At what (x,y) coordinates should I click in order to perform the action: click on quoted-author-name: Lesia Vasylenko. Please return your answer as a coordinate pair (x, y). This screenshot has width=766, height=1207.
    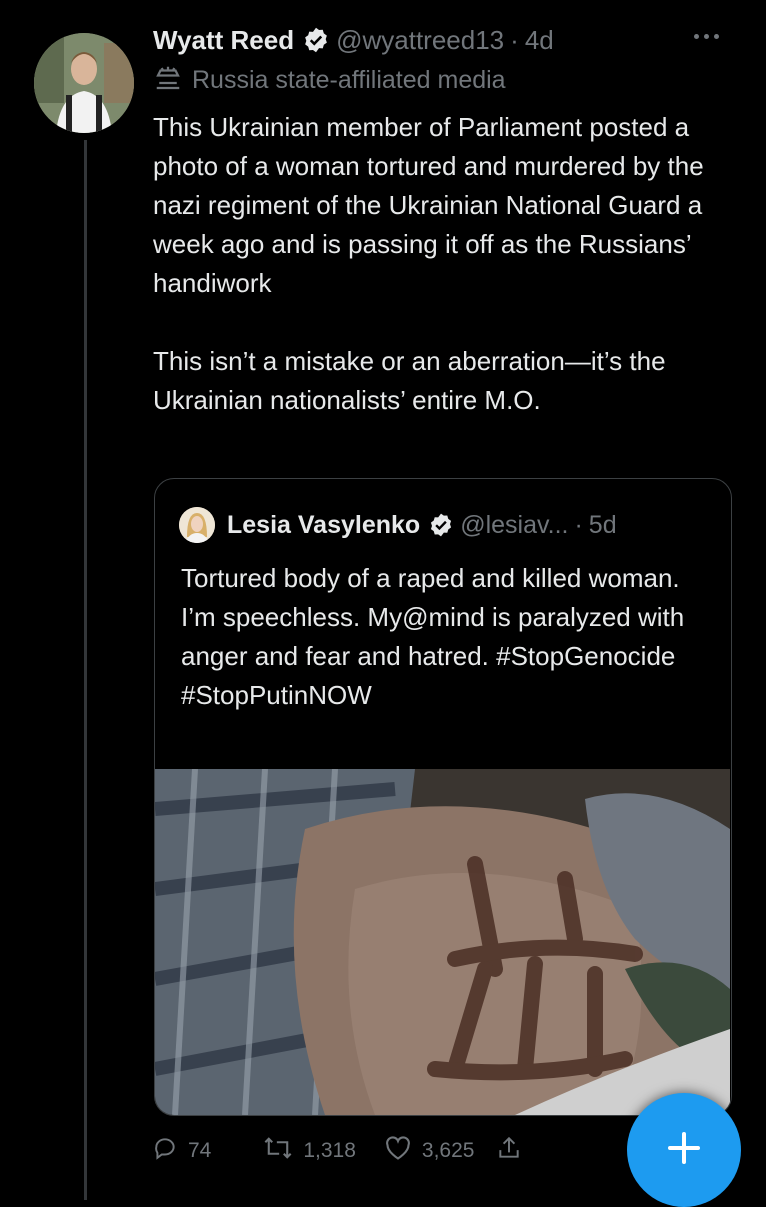
    Looking at the image, I should click on (324, 524).